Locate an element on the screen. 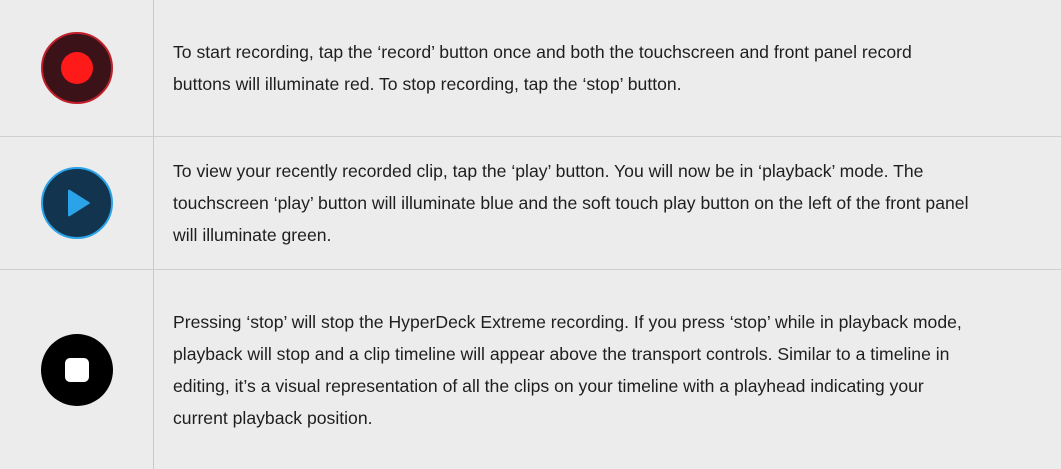 The height and width of the screenshot is (469, 1061). stop-square is located at coordinates (76, 369).